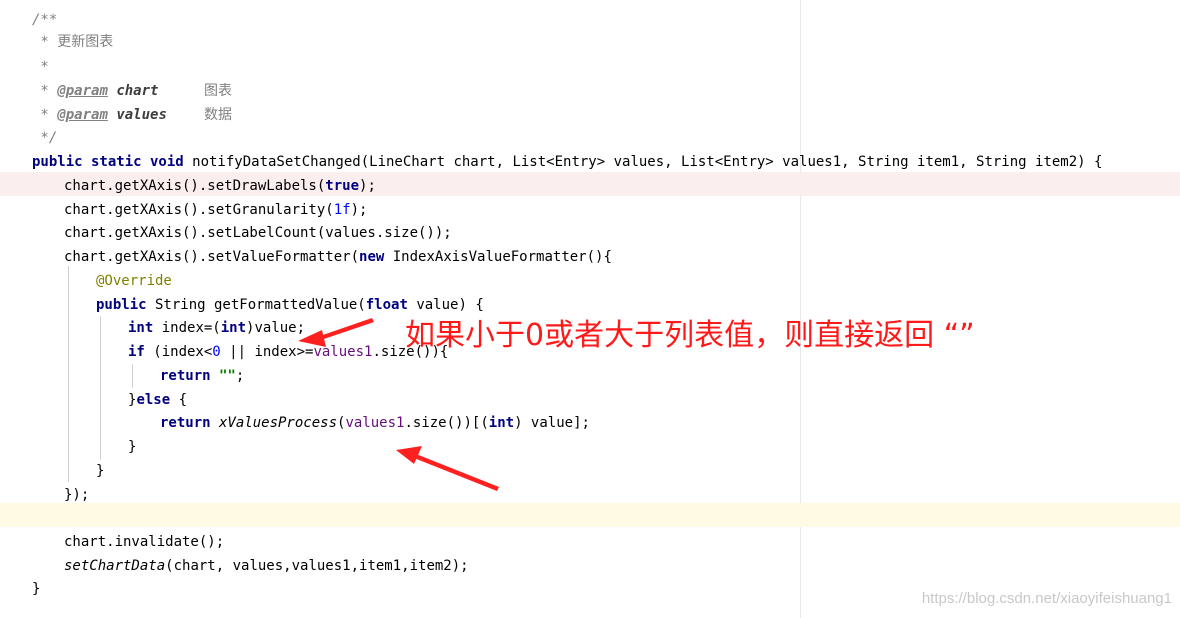 The height and width of the screenshot is (618, 1180). Describe the element at coordinates (1046, 598) in the screenshot. I see `watermark: https://blog.csdn.net/xiaoyifeishuang1` at that location.